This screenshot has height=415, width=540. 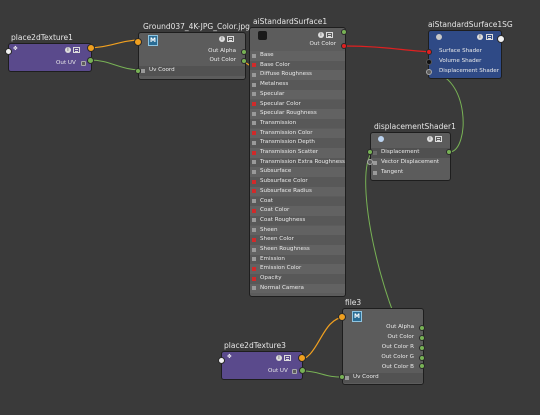 I want to click on volume-shader-port, so click(x=429, y=62).